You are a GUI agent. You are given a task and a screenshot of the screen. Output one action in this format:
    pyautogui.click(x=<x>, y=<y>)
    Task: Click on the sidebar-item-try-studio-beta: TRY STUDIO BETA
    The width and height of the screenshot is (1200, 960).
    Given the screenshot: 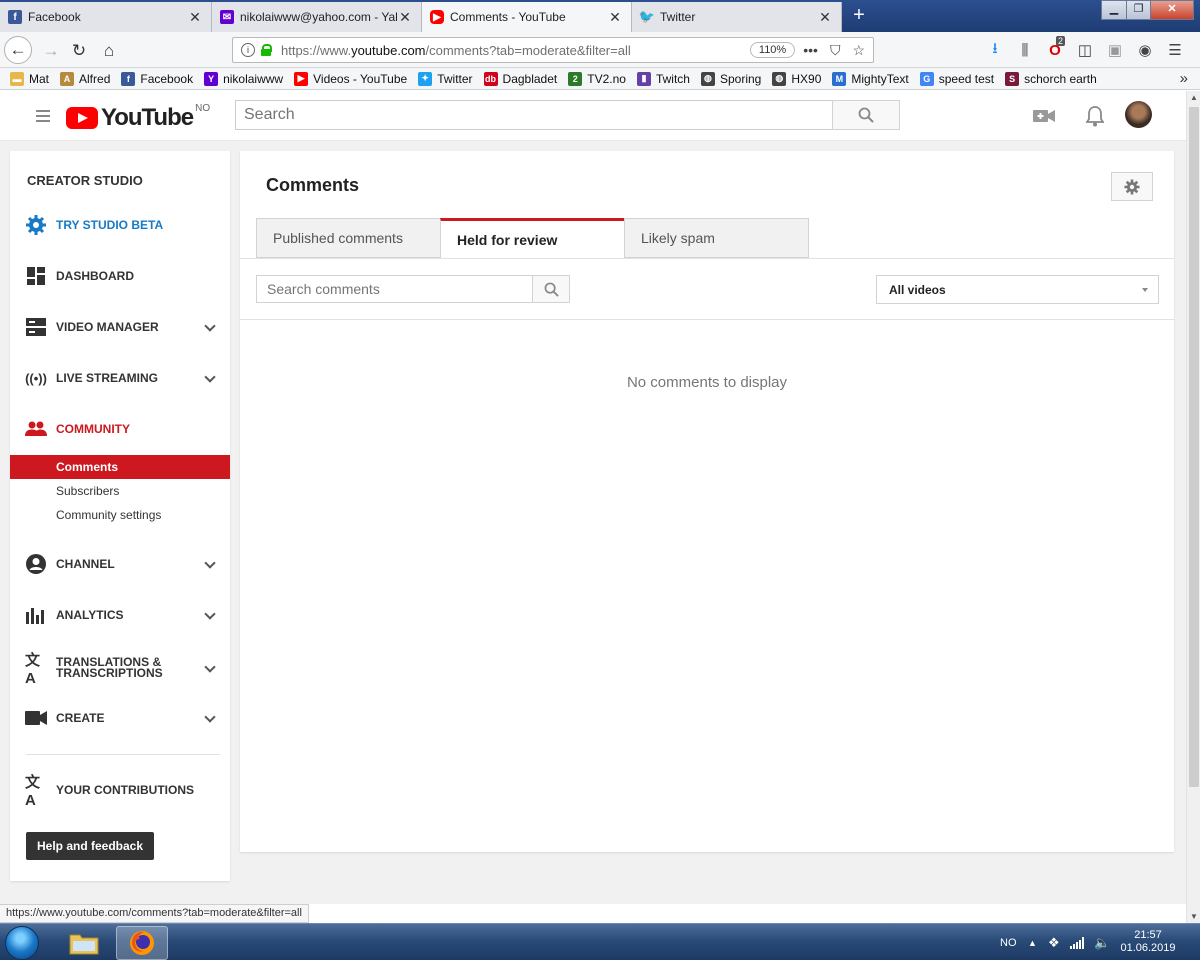 What is the action you would take?
    pyautogui.click(x=120, y=225)
    